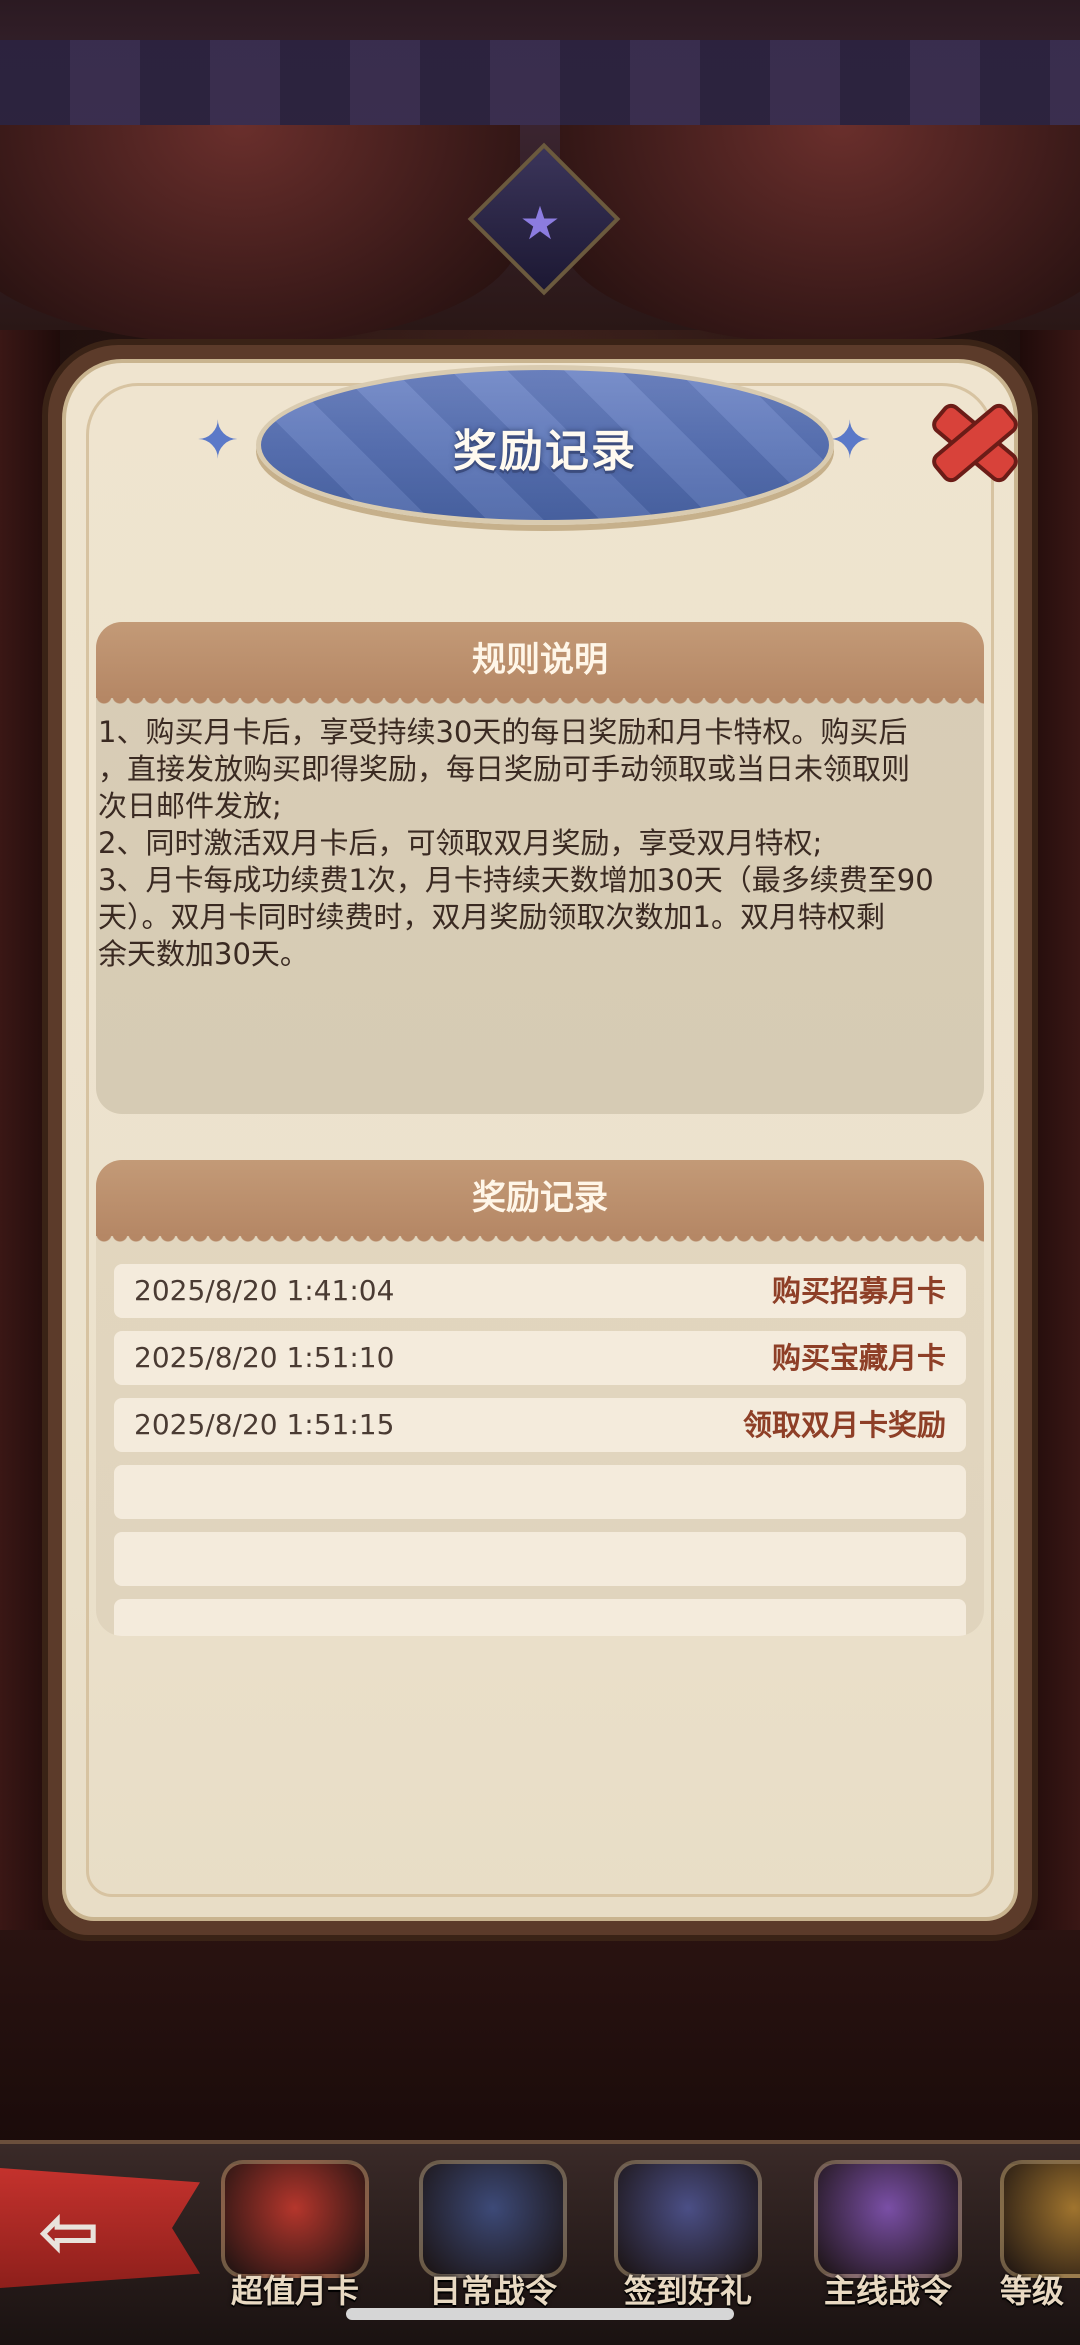 This screenshot has height=2345, width=1080. Describe the element at coordinates (264, 1357) in the screenshot. I see `record-date: 2025/8/20 1:51:10` at that location.